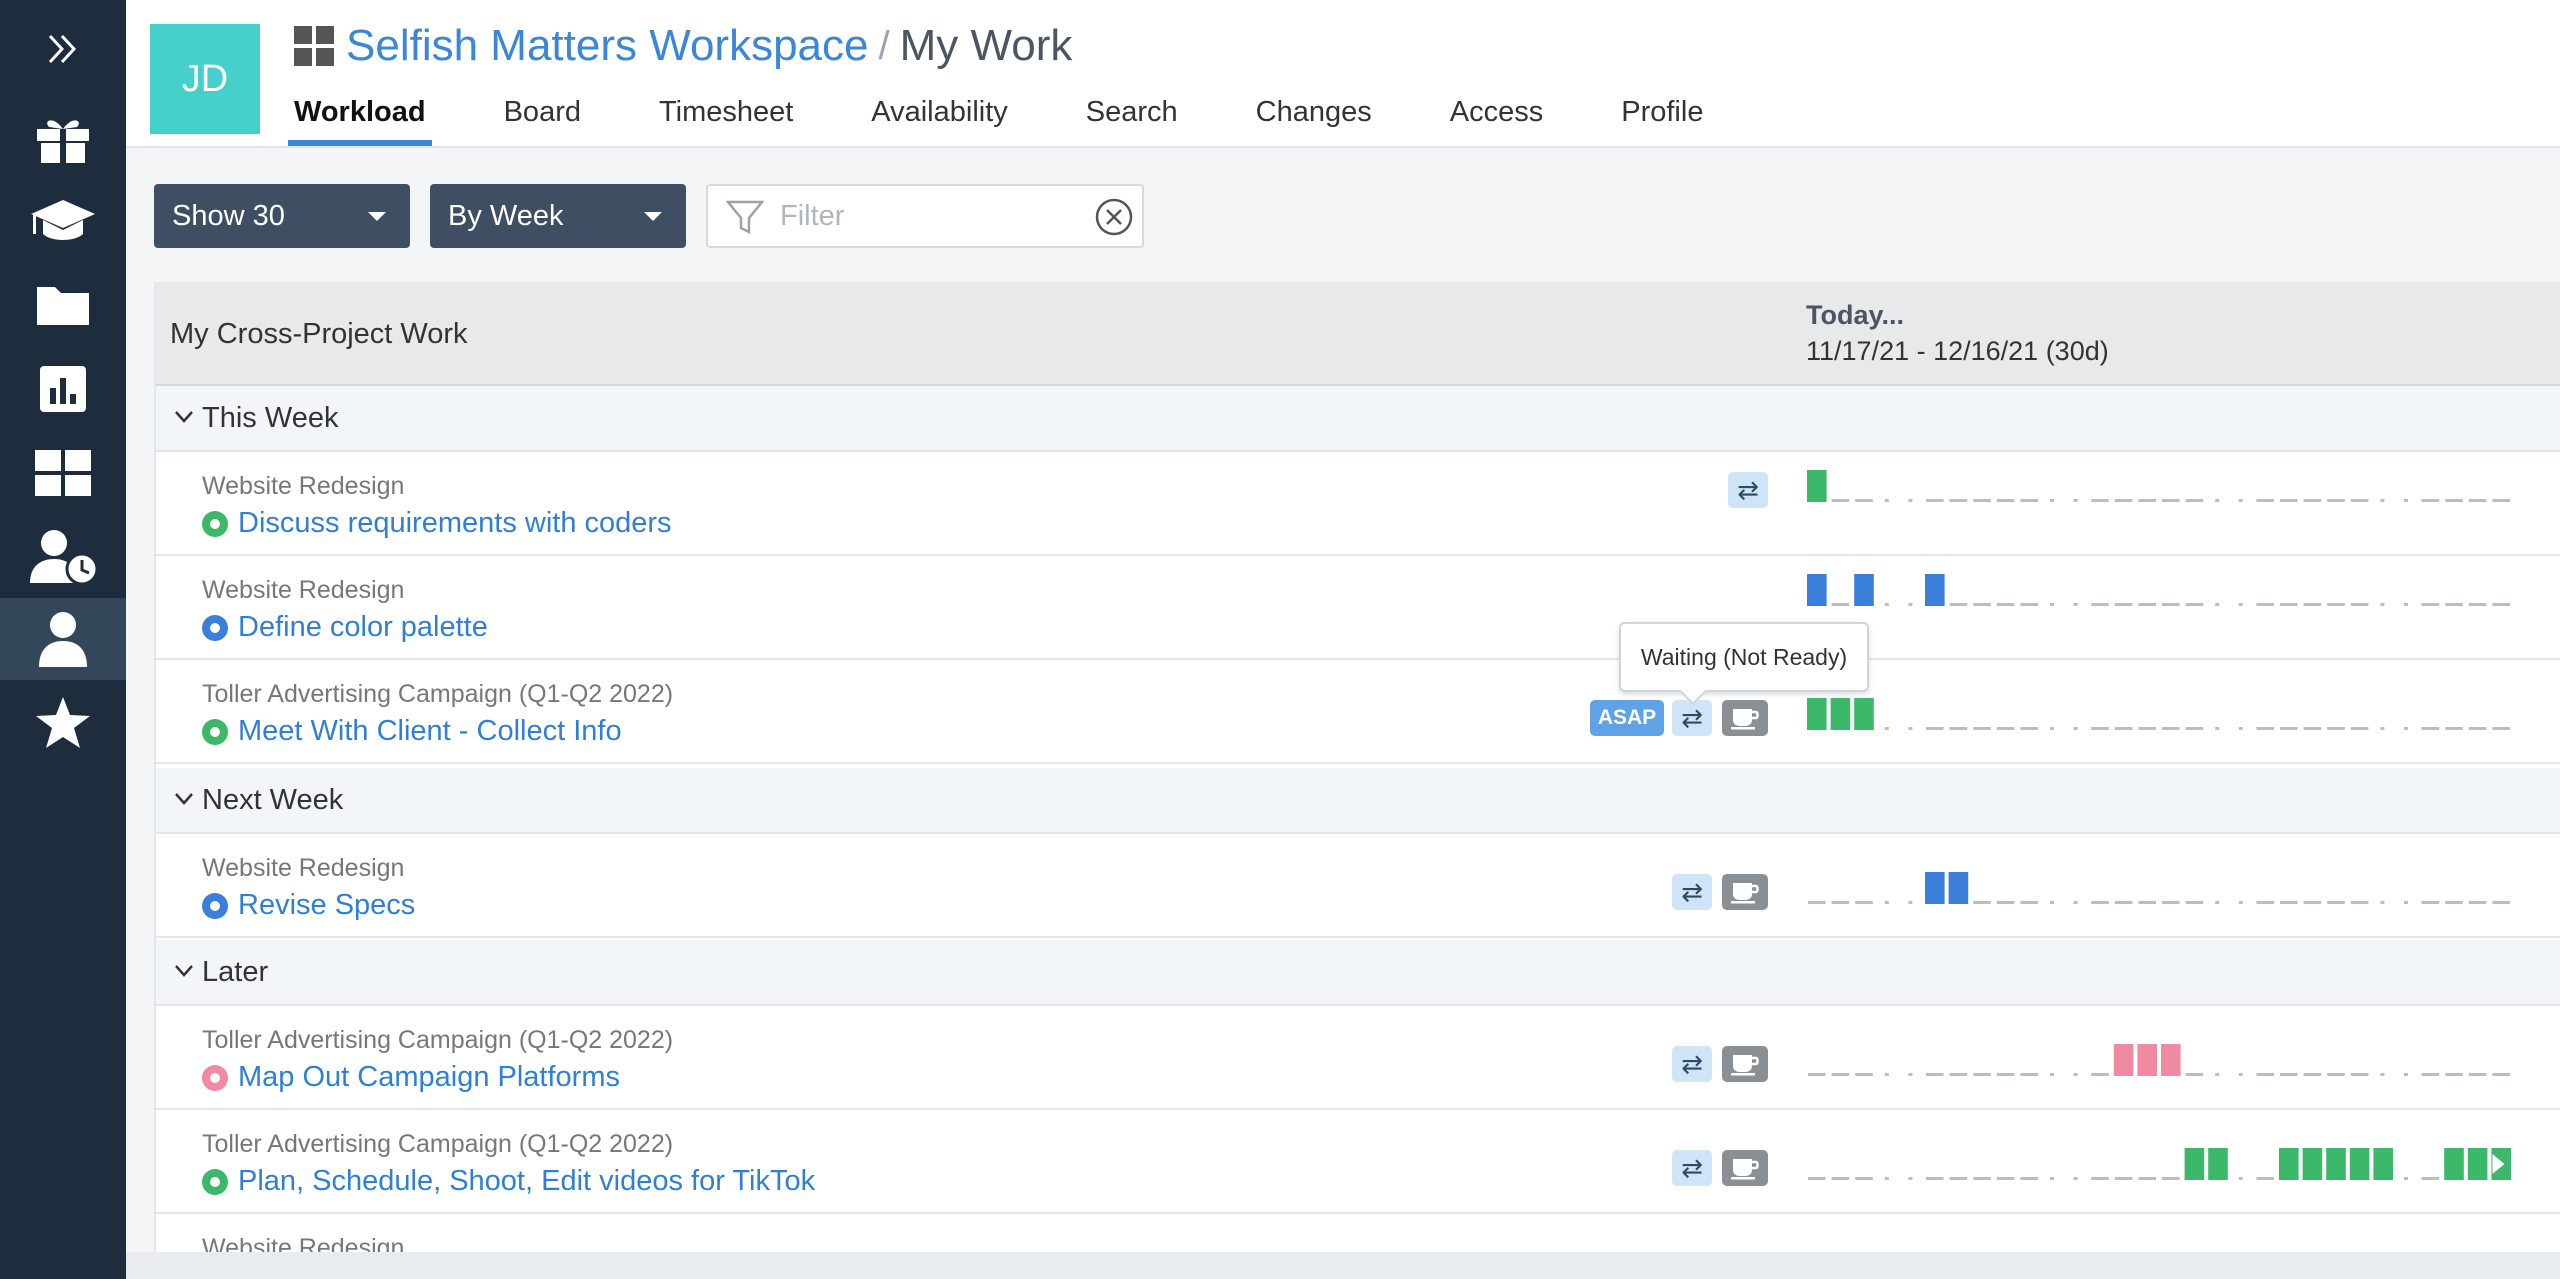 The image size is (2560, 1279). I want to click on avatar: JD, so click(205, 79).